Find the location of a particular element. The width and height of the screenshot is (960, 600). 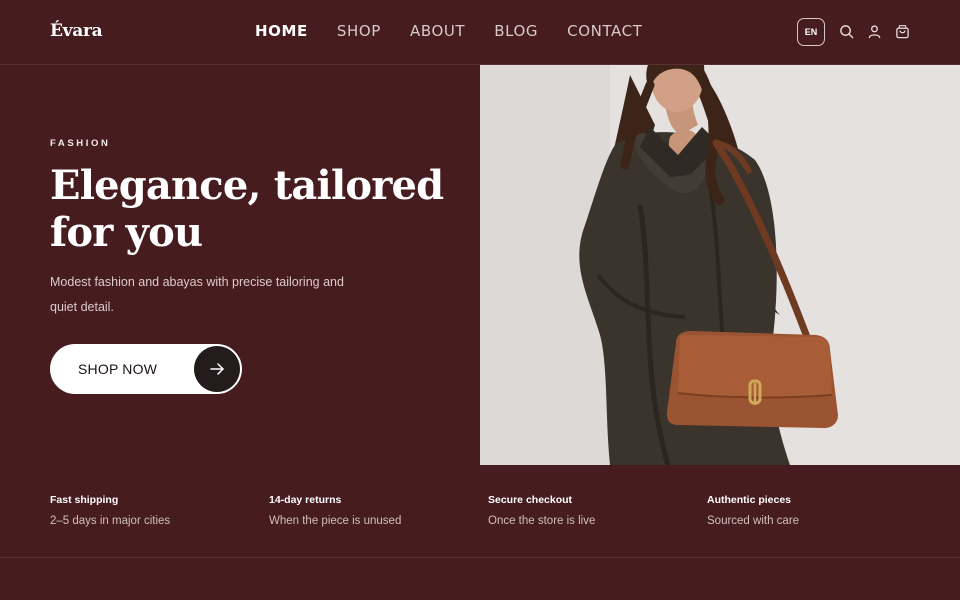

feature-title: 14-day returns is located at coordinates (305, 500).